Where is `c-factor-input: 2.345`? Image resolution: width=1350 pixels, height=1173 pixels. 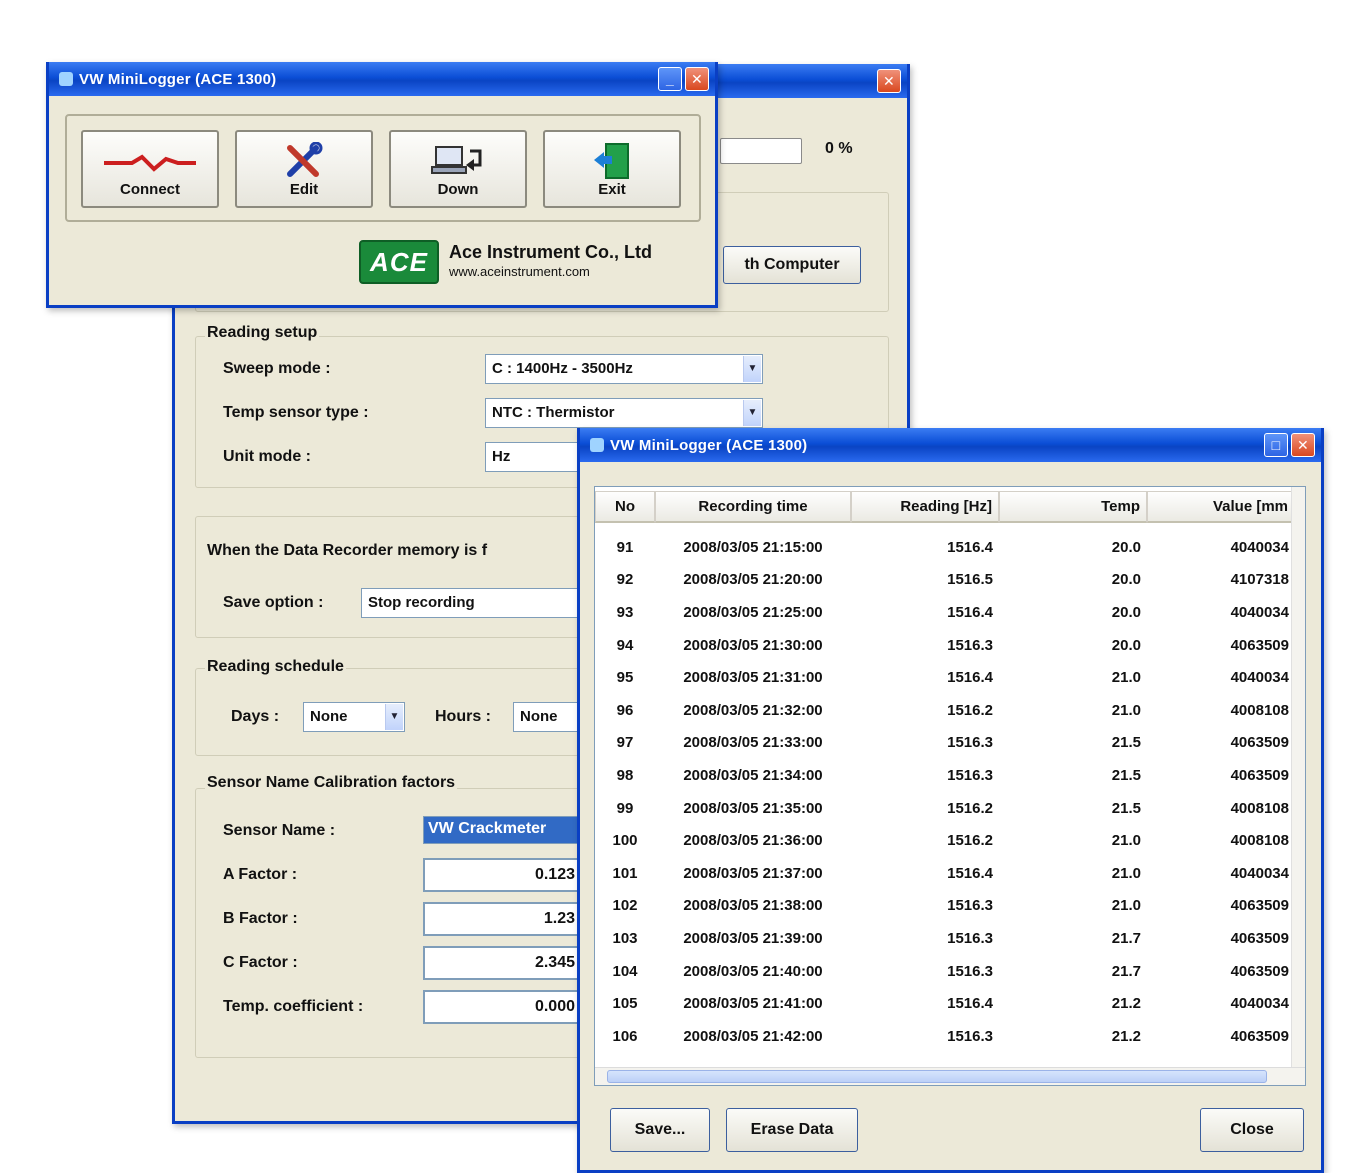 c-factor-input: 2.345 is located at coordinates (503, 963).